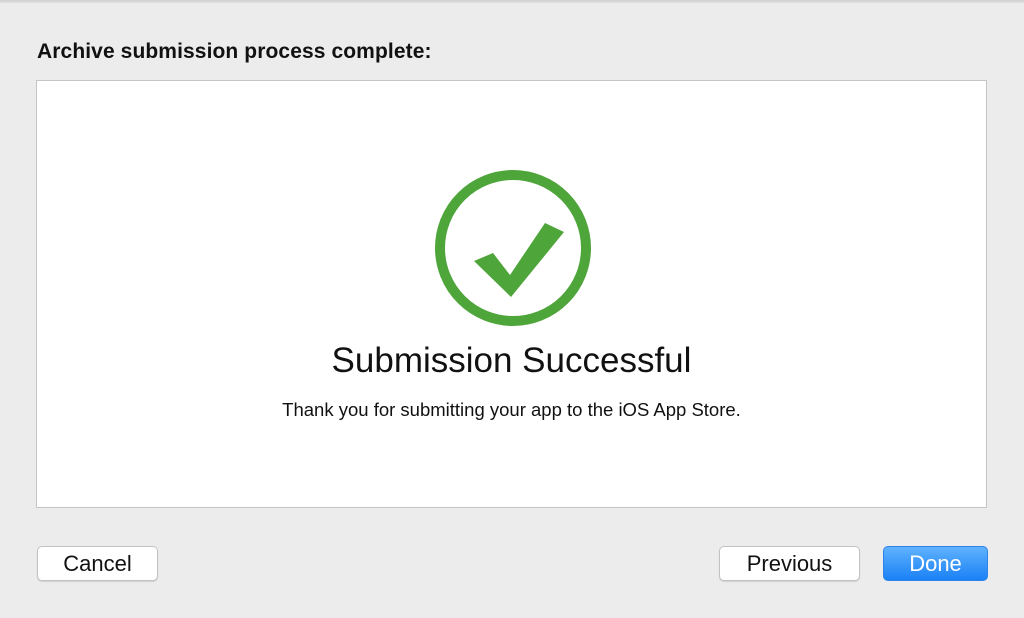  I want to click on page-title: Archive submission process complete:, so click(234, 51).